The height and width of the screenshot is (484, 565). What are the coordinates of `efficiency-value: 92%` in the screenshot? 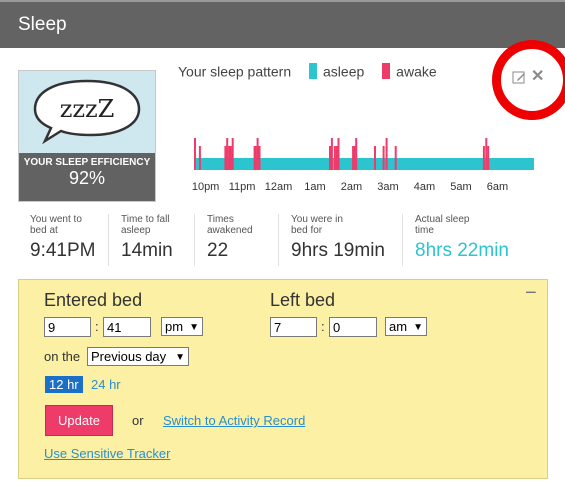 It's located at (87, 178).